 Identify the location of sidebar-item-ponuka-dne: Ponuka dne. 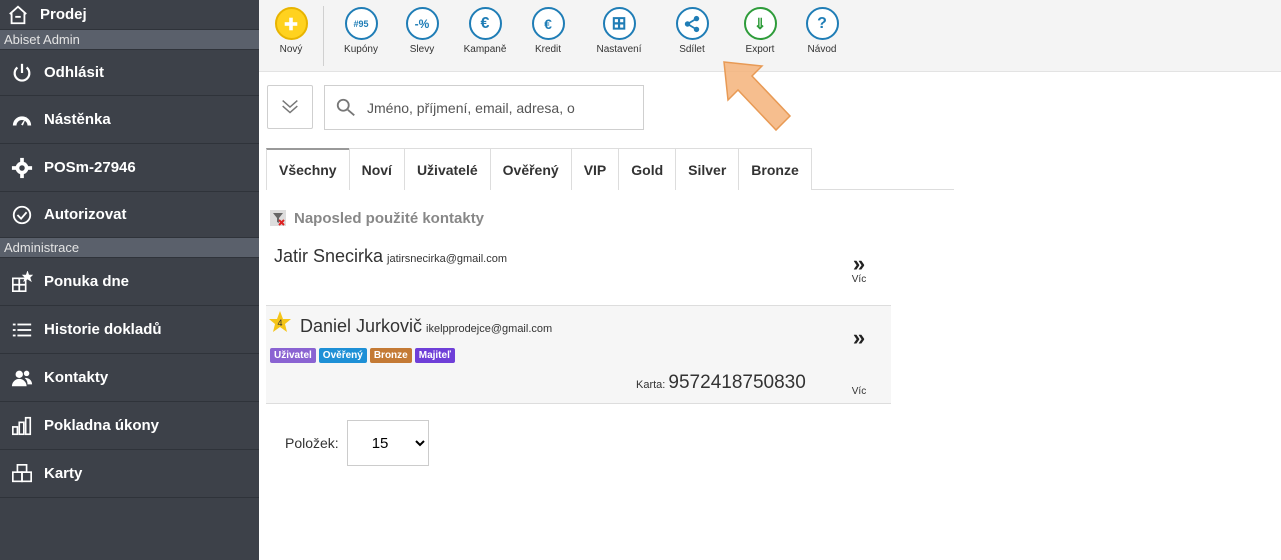
(129, 282).